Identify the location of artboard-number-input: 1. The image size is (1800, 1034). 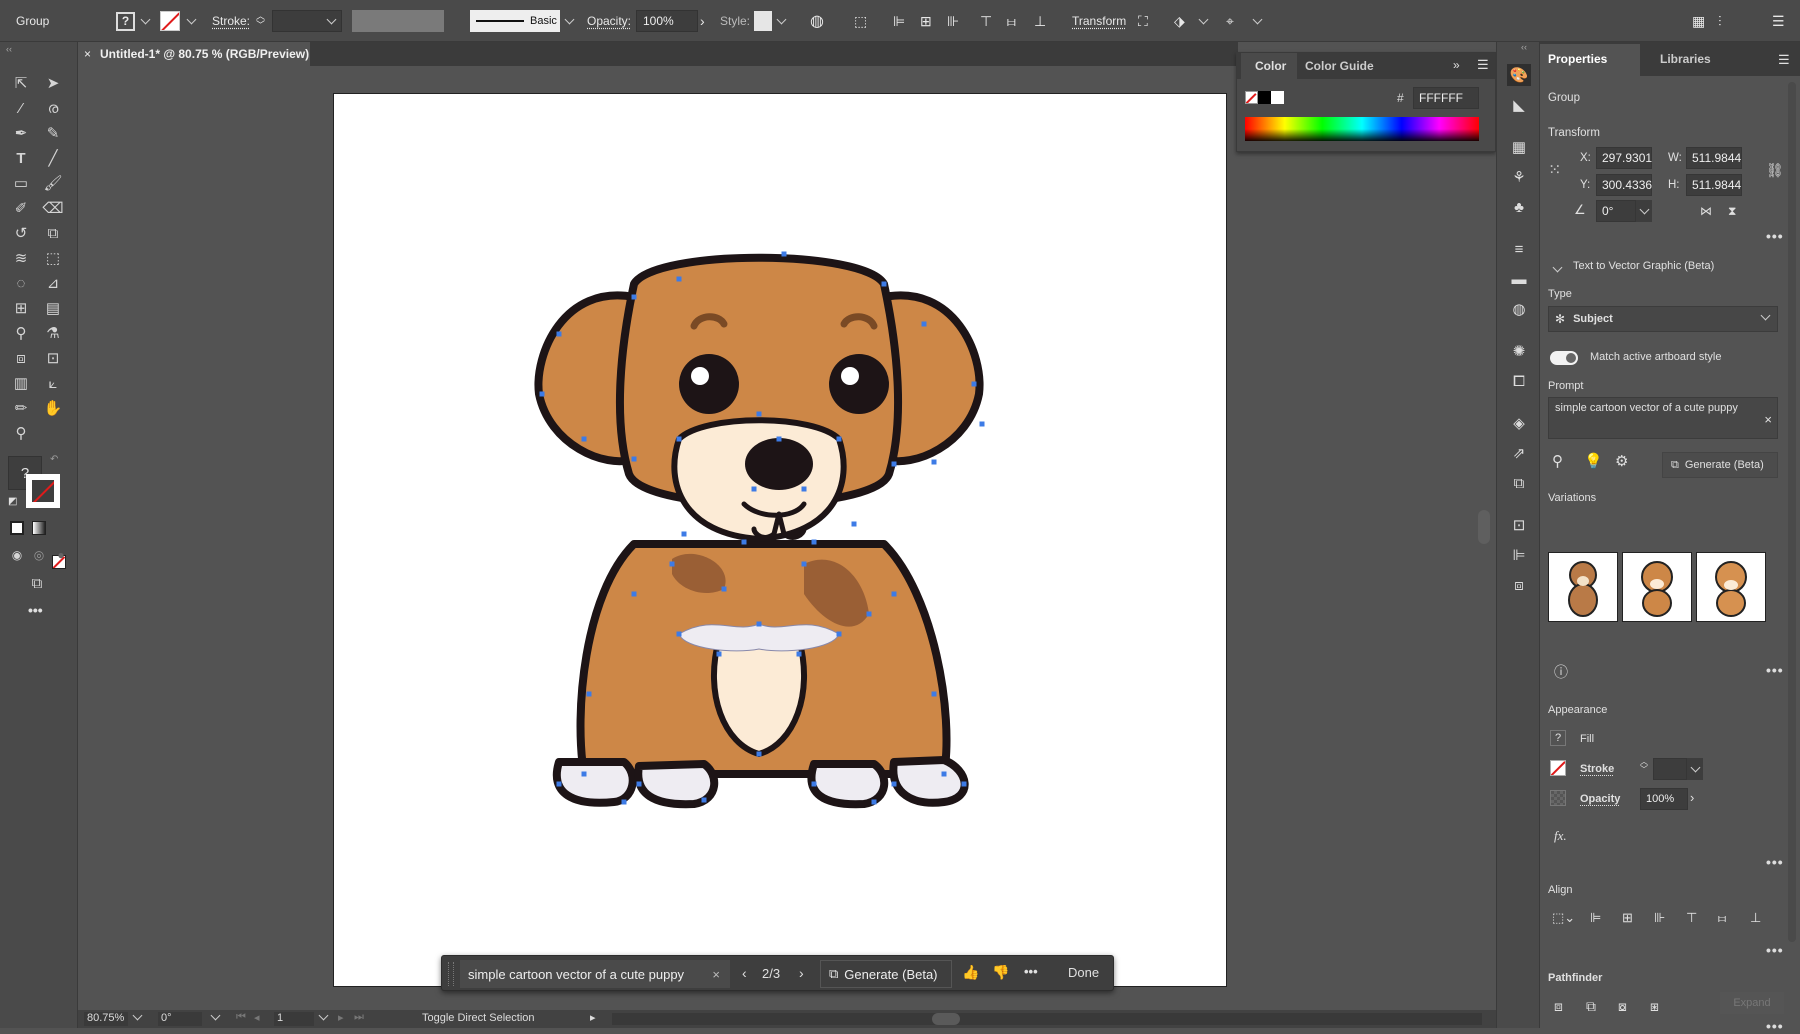
(294, 1019).